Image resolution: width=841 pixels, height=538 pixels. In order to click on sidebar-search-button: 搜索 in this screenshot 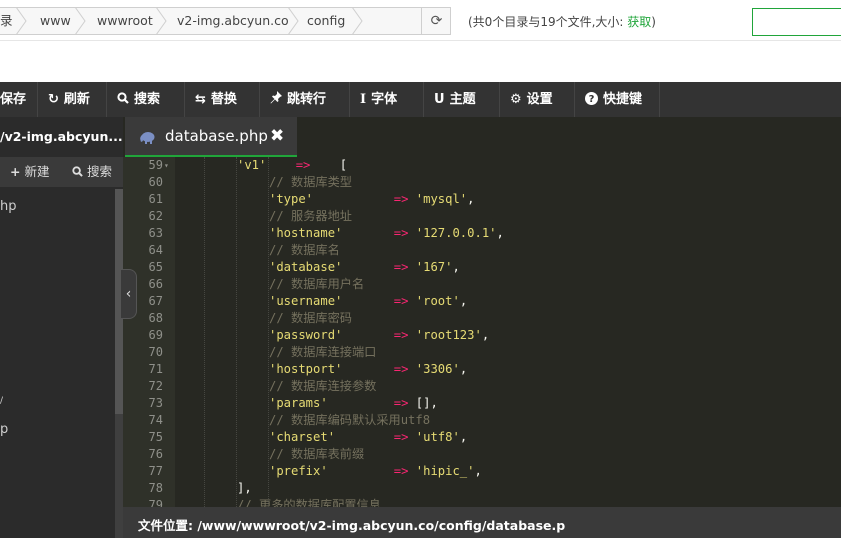, I will do `click(92, 172)`.